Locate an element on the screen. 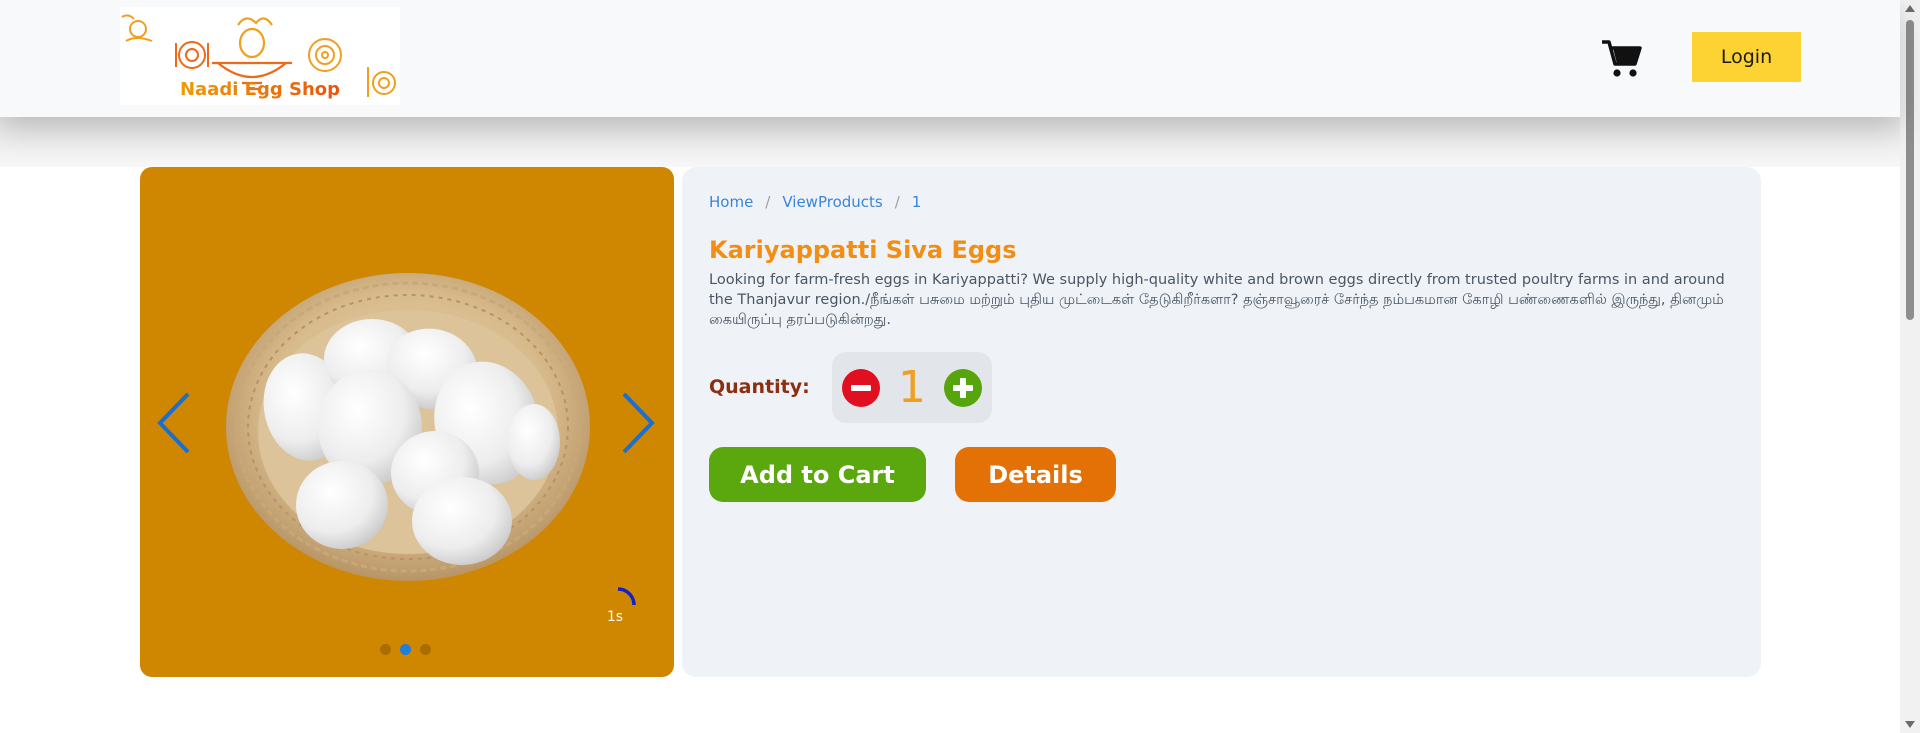  quantity-label: Quantity: is located at coordinates (759, 387).